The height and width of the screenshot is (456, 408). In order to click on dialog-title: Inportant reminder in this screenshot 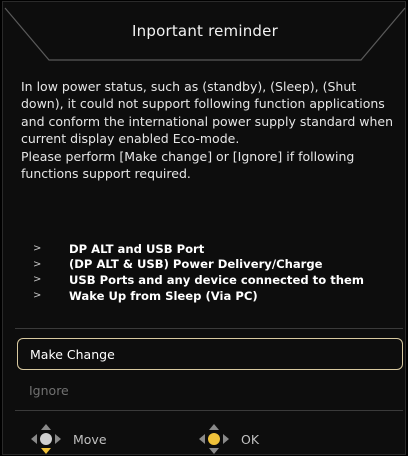, I will do `click(205, 31)`.